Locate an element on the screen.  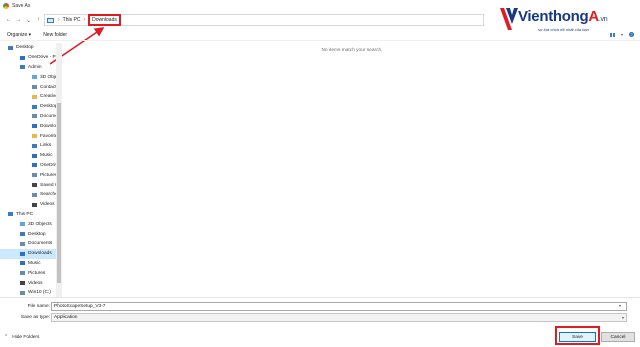
logo-brand: VienthongA.vn is located at coordinates (563, 16).